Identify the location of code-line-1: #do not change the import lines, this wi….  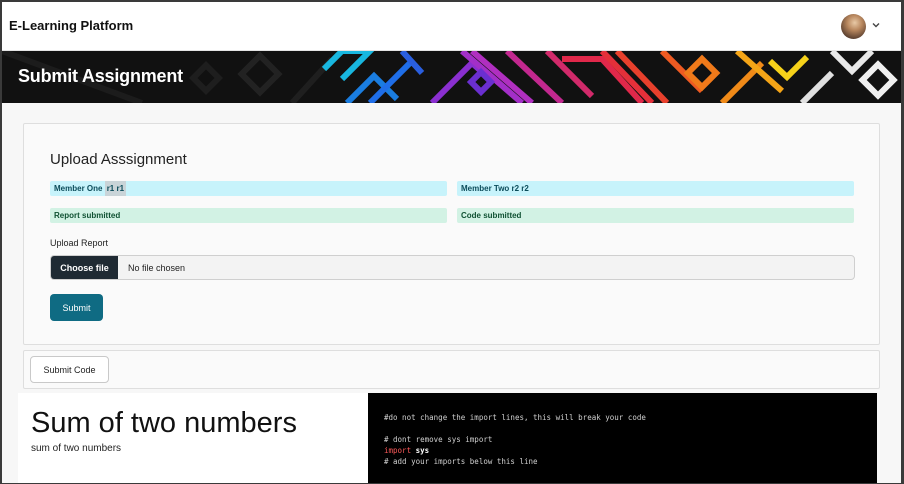
(515, 417).